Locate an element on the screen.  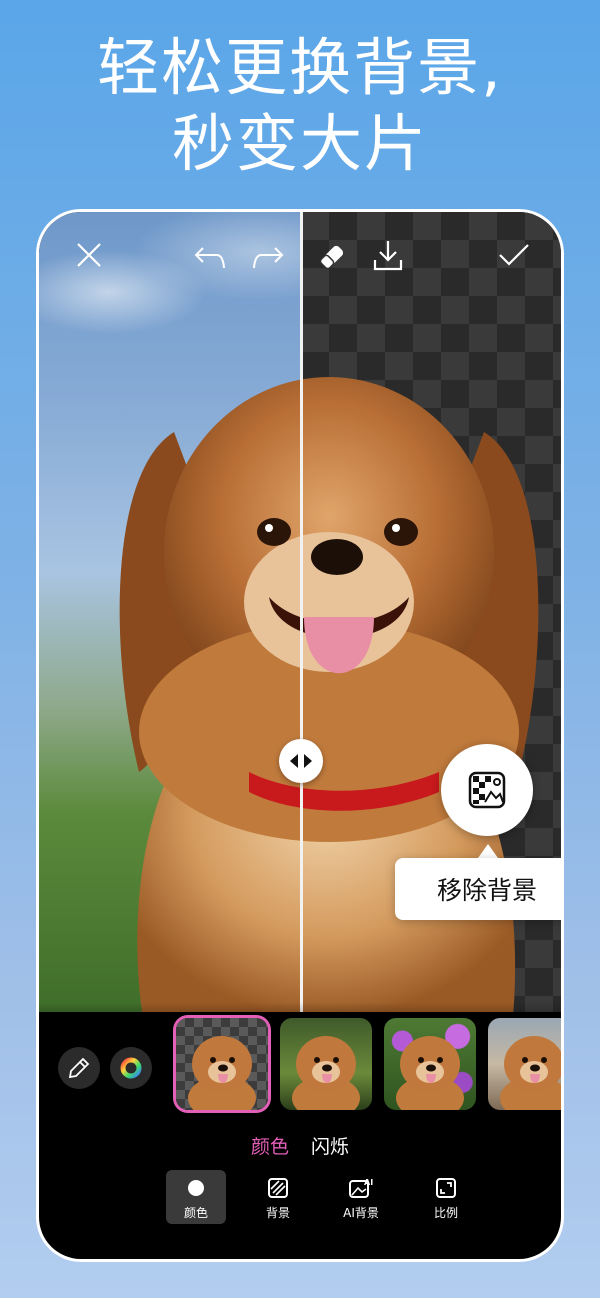
thumbnail-transparent is located at coordinates (222, 1064).